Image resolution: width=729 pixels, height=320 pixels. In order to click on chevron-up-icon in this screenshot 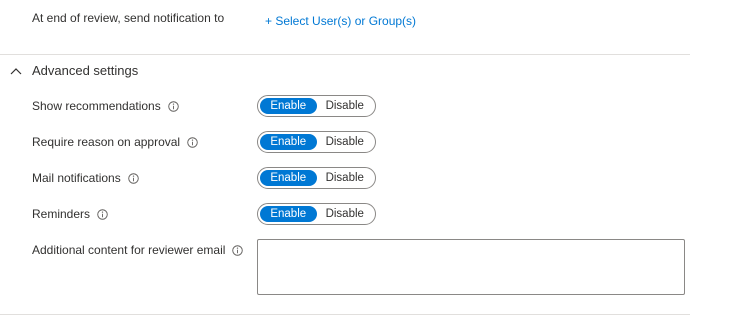, I will do `click(16, 70)`.